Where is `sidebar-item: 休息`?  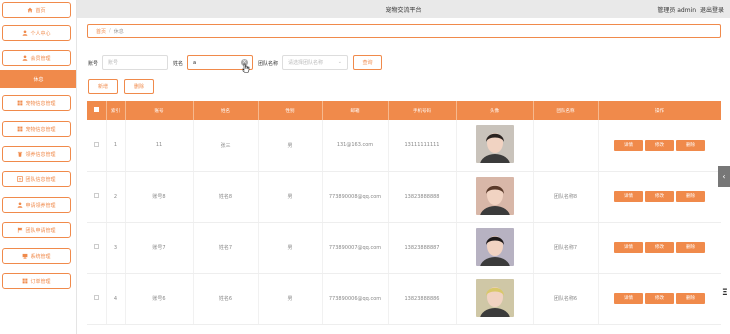 sidebar-item: 休息 is located at coordinates (38, 79).